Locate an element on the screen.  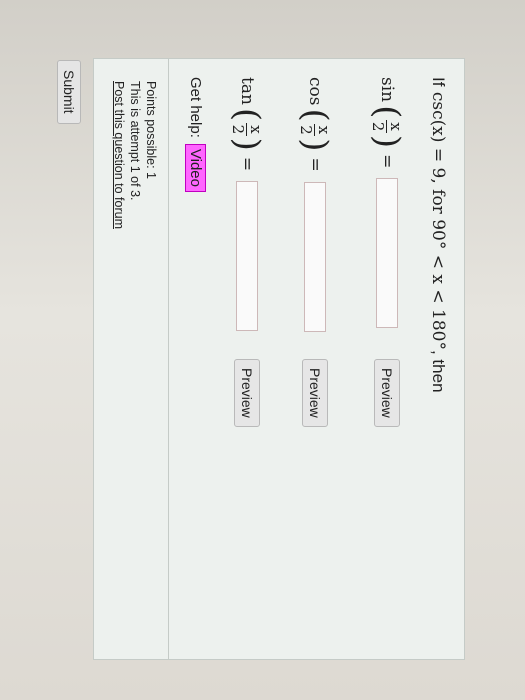
question-text: If csc(x) = 9, for 90° < x < 180°, then is located at coordinates (438, 235).